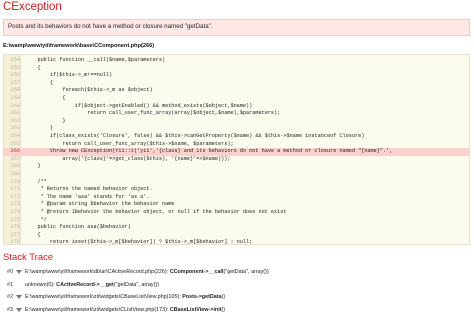 This screenshot has width=474, height=322. What do you see at coordinates (15, 113) in the screenshot?
I see `line-number: 261` at bounding box center [15, 113].